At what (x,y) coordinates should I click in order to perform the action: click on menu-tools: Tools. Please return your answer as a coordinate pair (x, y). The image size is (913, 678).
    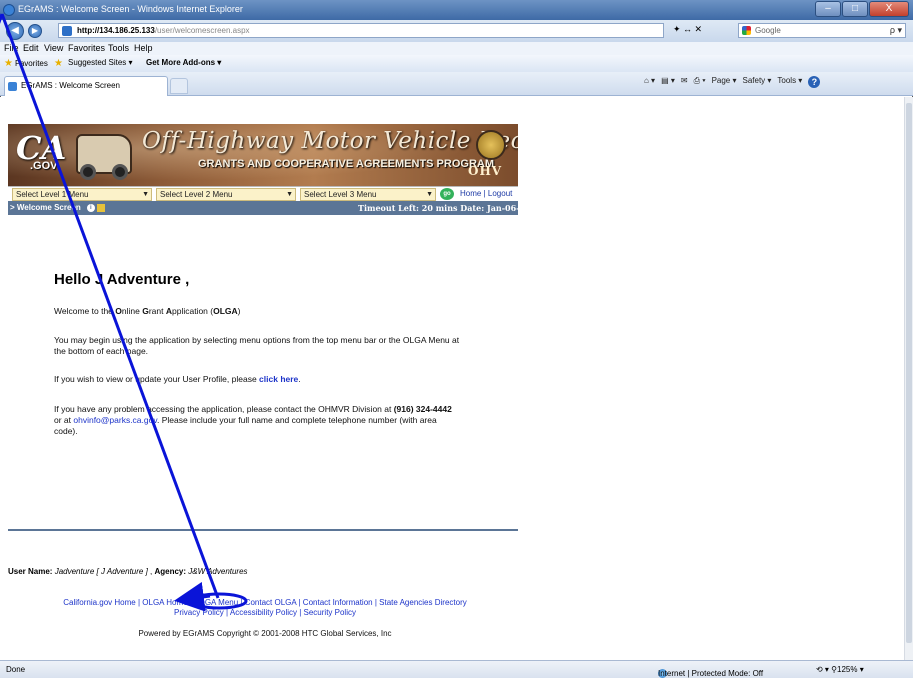
    Looking at the image, I should click on (118, 48).